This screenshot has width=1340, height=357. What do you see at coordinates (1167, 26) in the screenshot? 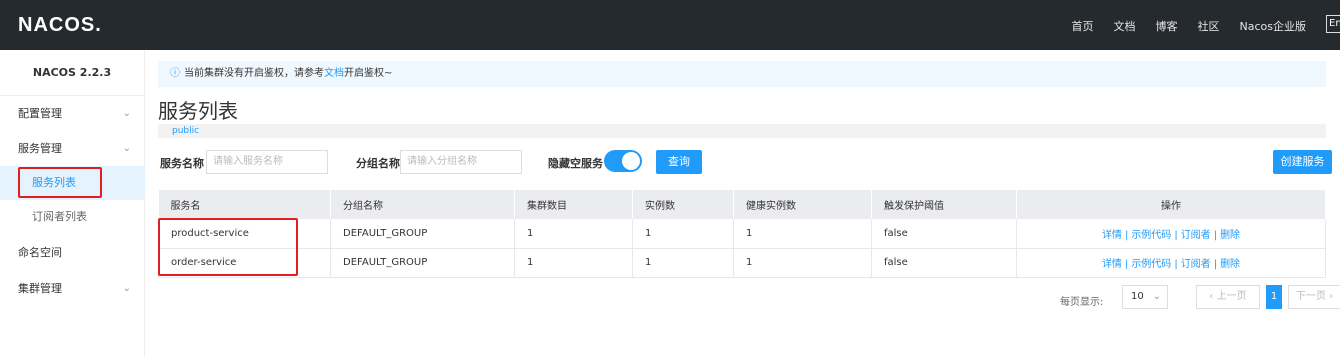
I see `nav-blog: 博客` at bounding box center [1167, 26].